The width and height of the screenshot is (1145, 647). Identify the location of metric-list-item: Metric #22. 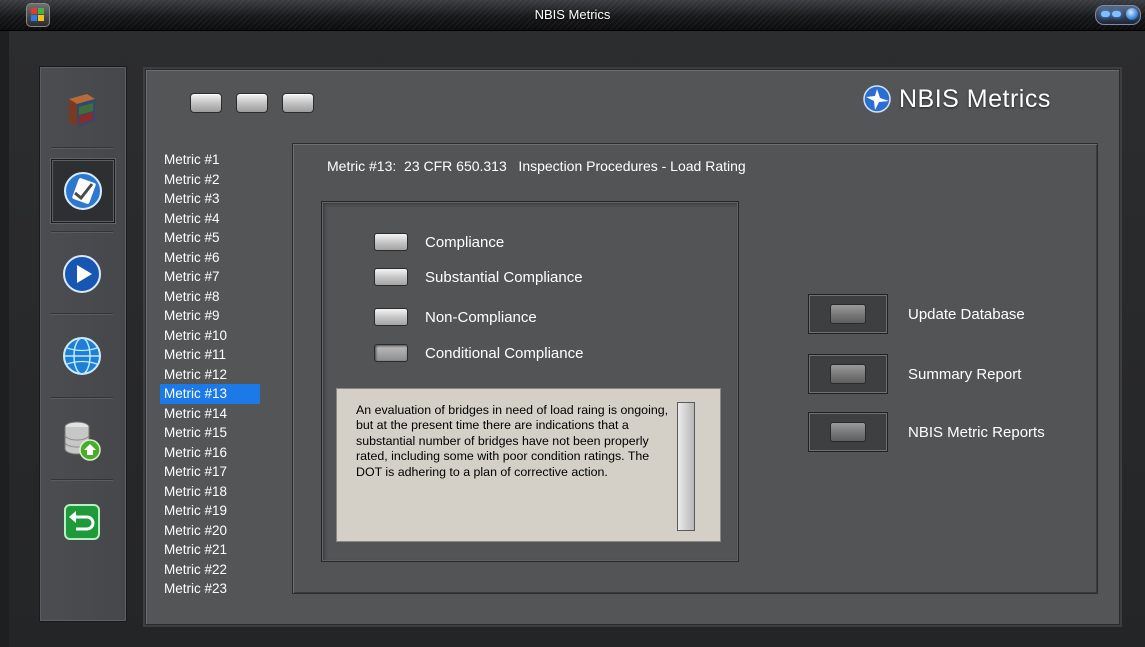
(210, 570).